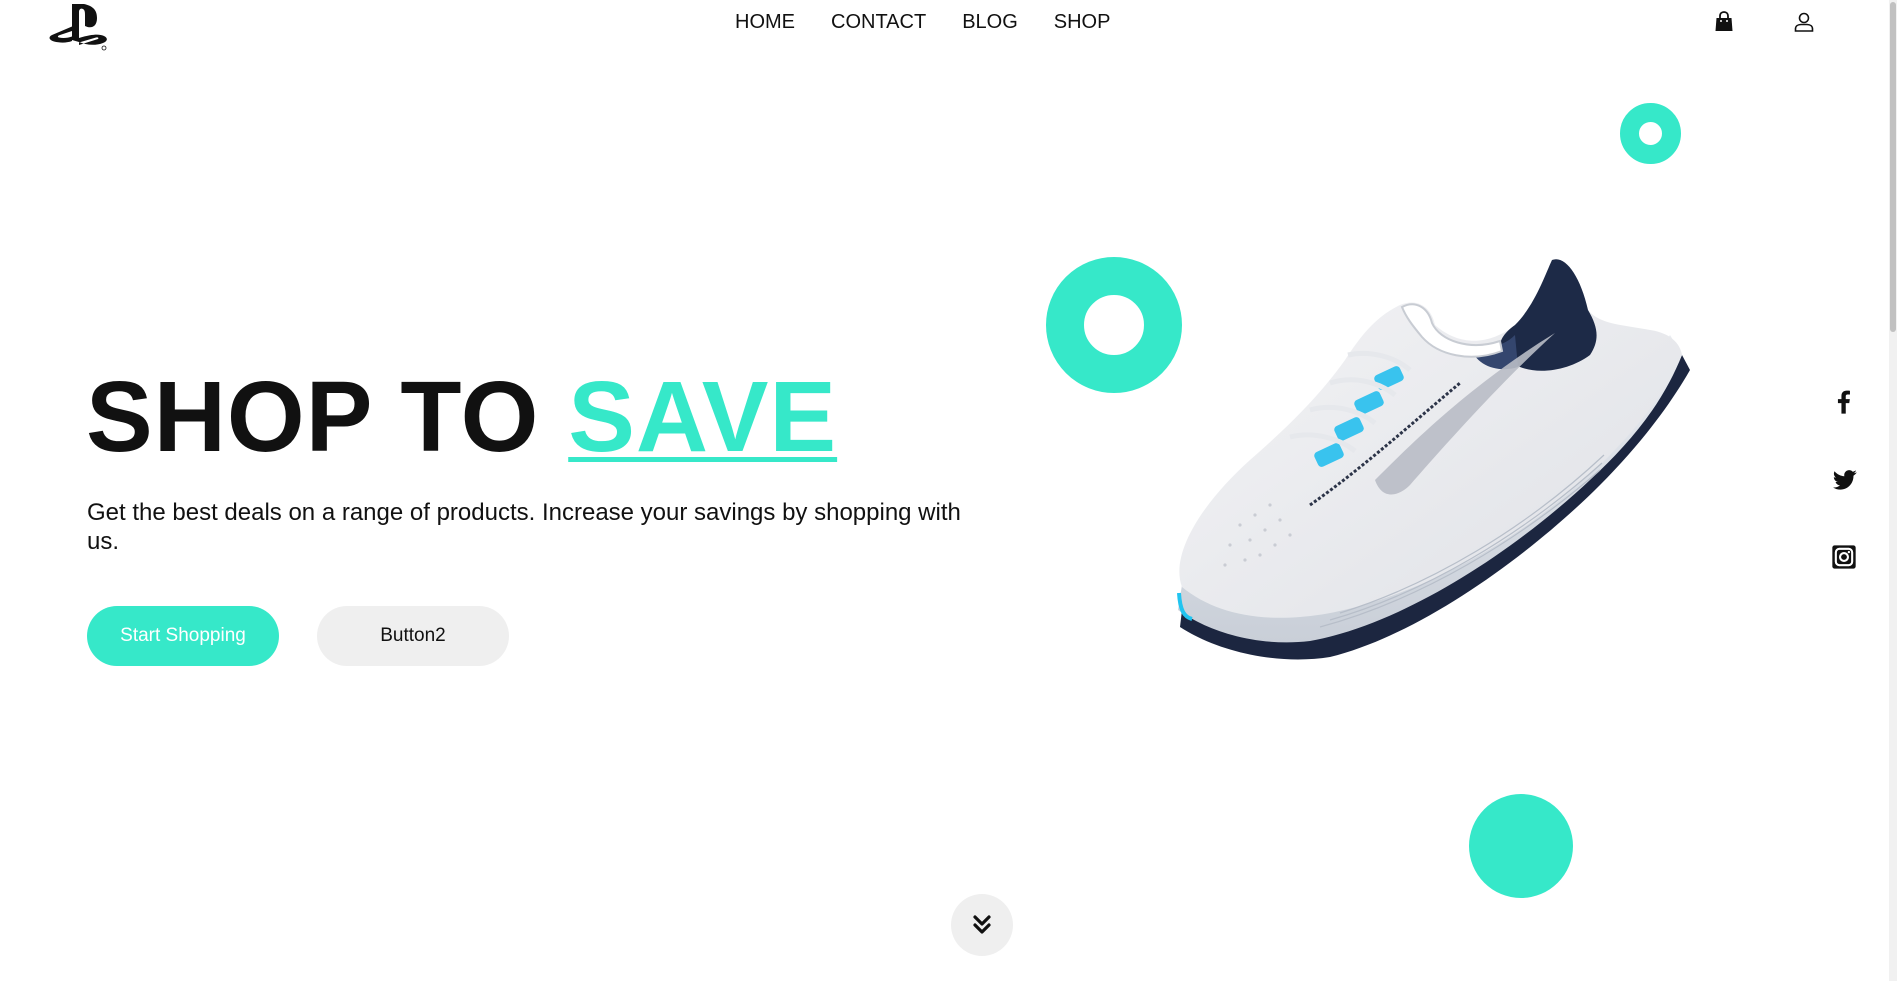  I want to click on hero-title-accent: SAVE, so click(703, 417).